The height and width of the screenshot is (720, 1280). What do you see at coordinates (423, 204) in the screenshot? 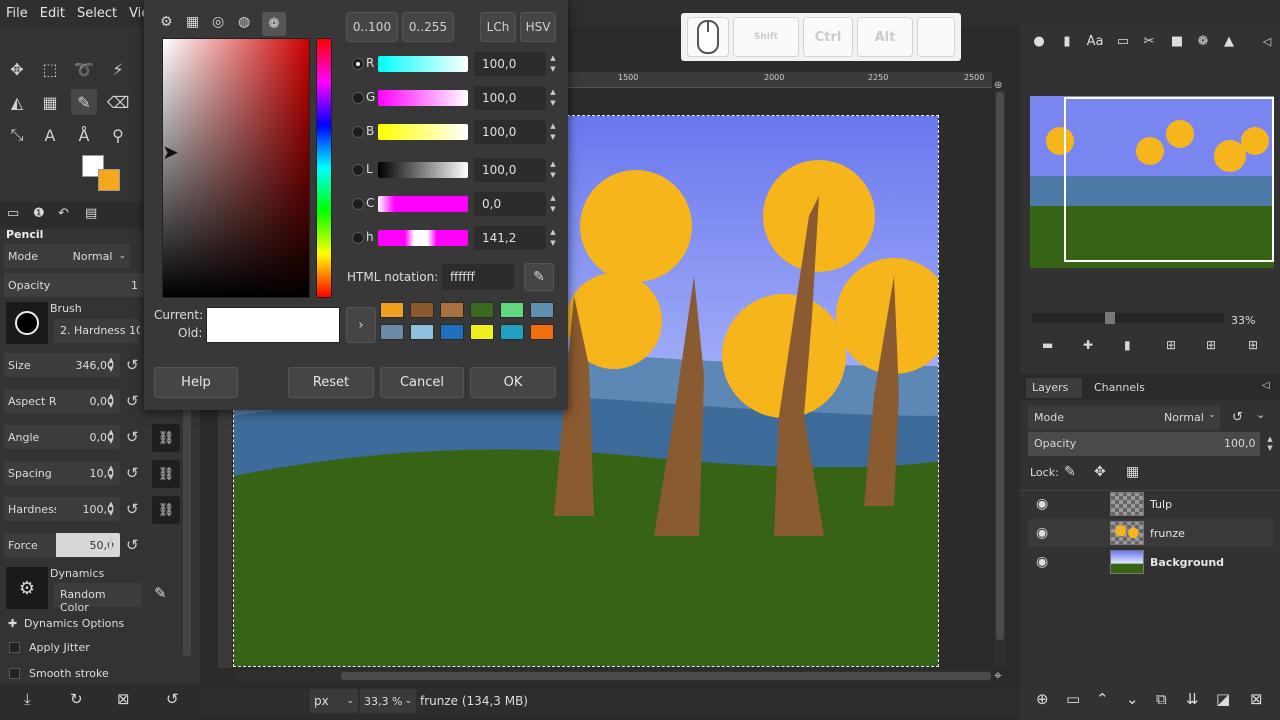
I see `channel-c-slider` at bounding box center [423, 204].